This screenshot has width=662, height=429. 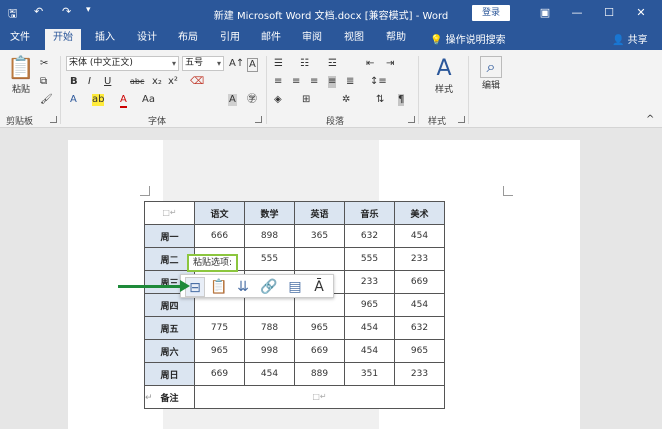 What do you see at coordinates (169, 213) in the screenshot?
I see `table-corner-cell: □↵` at bounding box center [169, 213].